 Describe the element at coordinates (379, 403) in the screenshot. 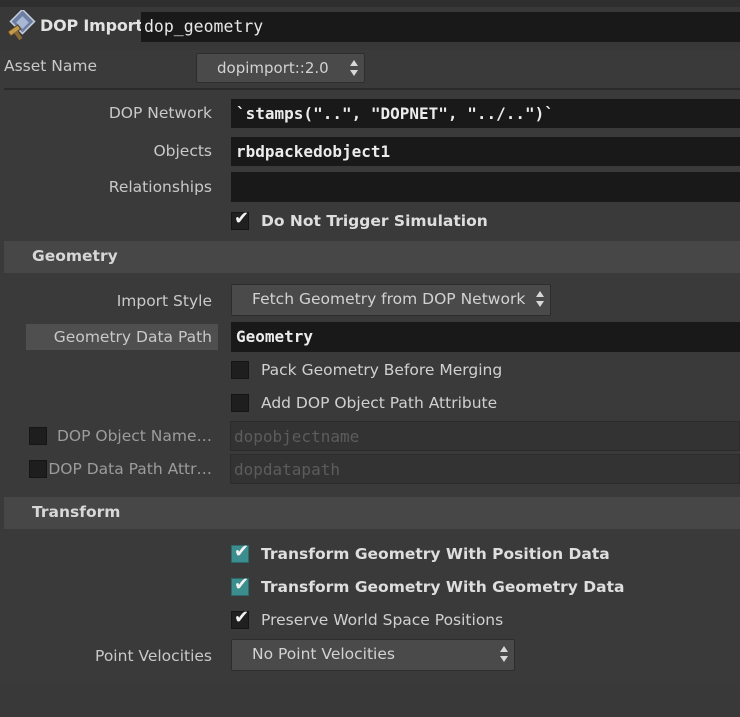

I see `add-path-attr-label: Add DOP Object Path Attribute` at that location.